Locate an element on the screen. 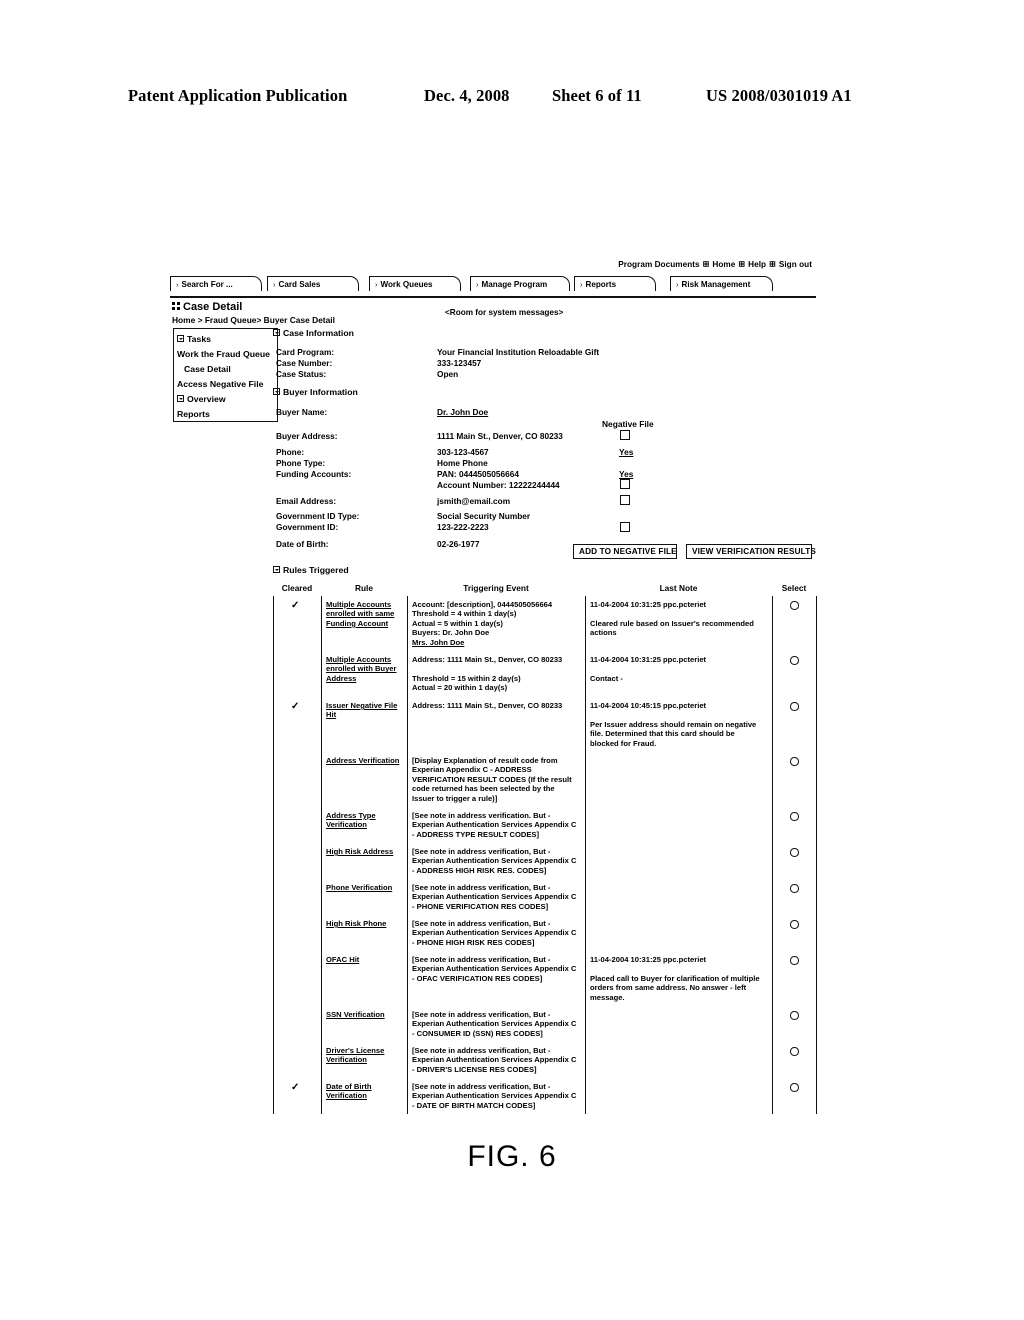 Image resolution: width=1024 pixels, height=1320 pixels. label-email-address: Email Address: is located at coordinates (306, 501).